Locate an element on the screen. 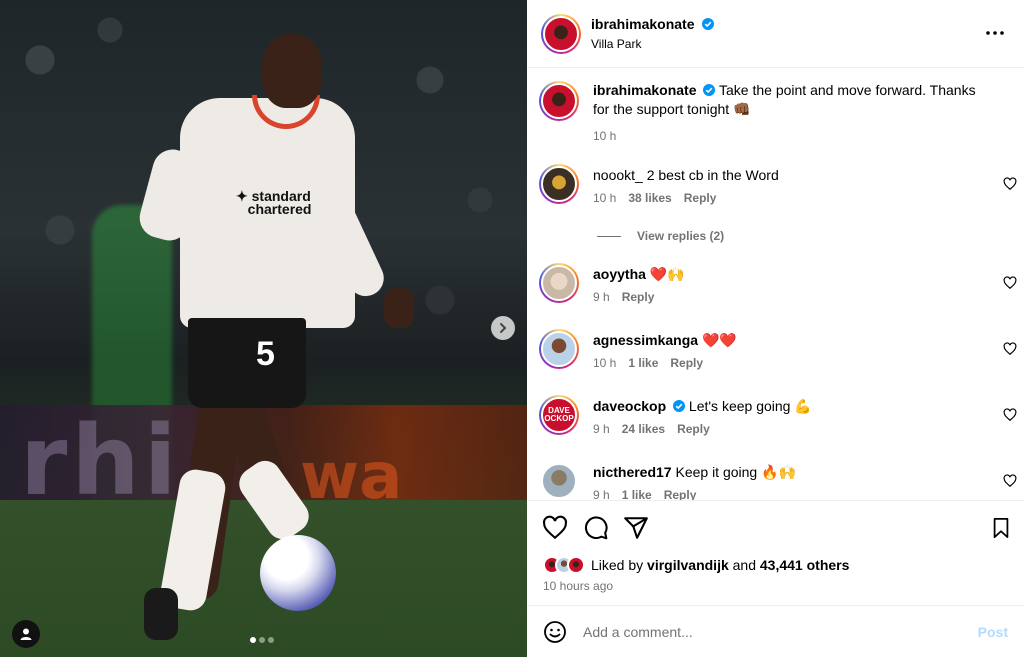 Image resolution: width=1024 pixels, height=657 pixels. tagged-users-button is located at coordinates (26, 634).